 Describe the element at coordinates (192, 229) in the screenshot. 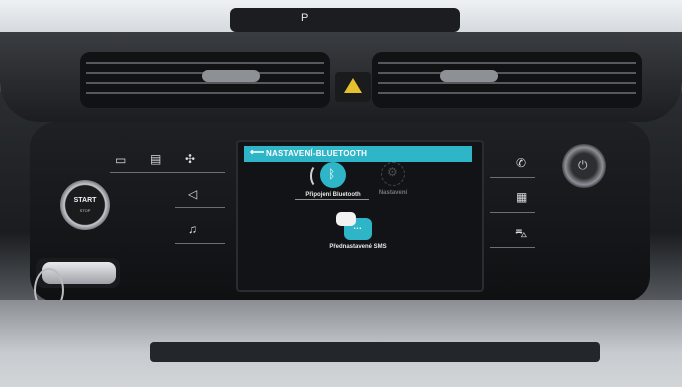

I see `music-icon: ♫` at that location.